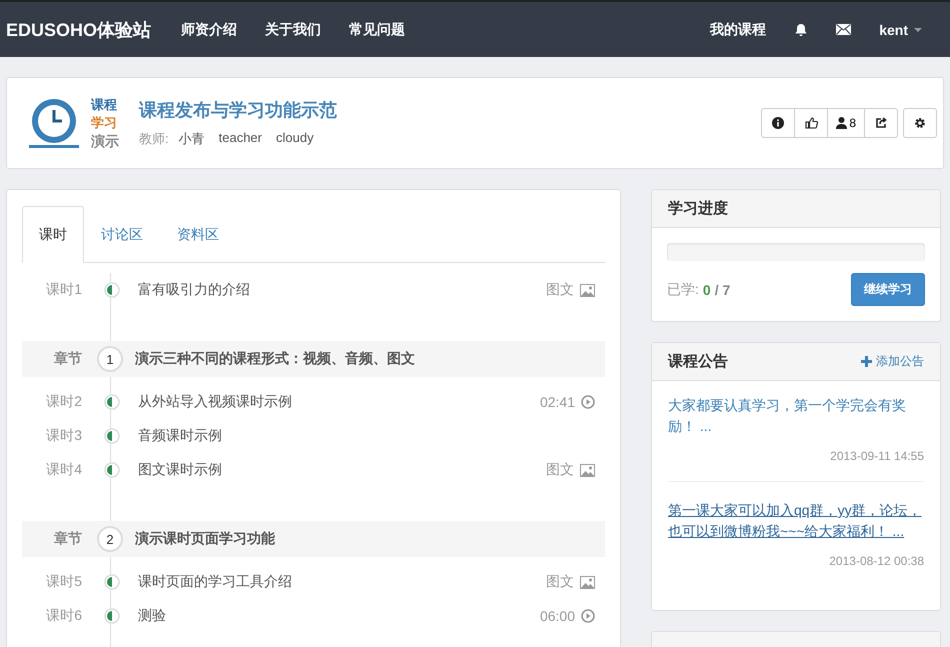 This screenshot has height=647, width=950. What do you see at coordinates (295, 139) in the screenshot?
I see `teacher-link: cloudy` at bounding box center [295, 139].